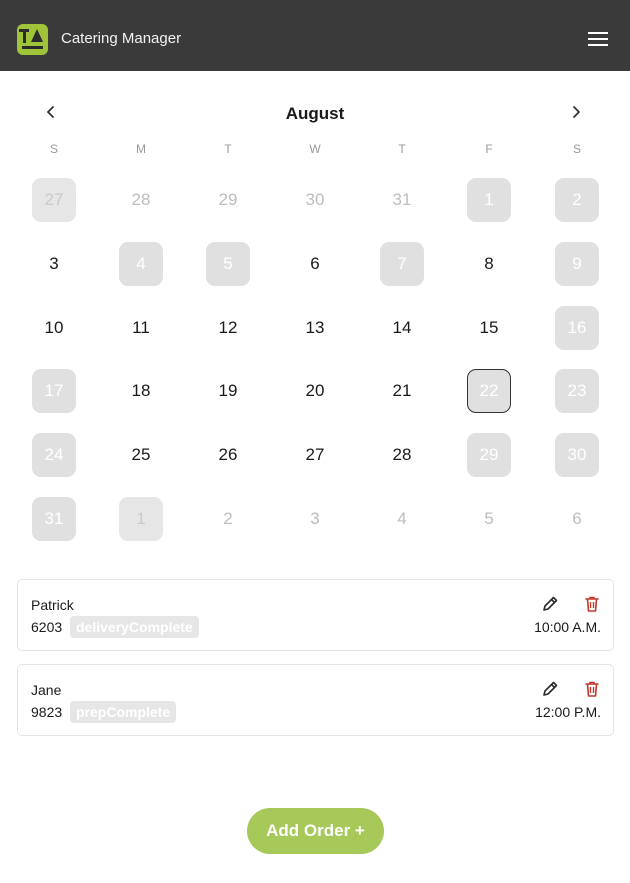 The image size is (630, 883). Describe the element at coordinates (54, 264) in the screenshot. I see `calendar-day: 3` at that location.